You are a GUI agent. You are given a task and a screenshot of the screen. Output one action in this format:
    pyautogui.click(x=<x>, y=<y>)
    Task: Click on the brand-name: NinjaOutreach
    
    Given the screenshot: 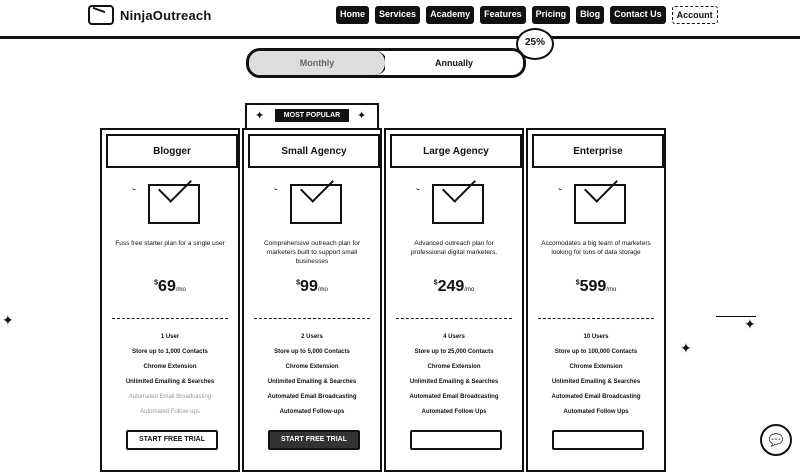 What is the action you would take?
    pyautogui.click(x=166, y=15)
    